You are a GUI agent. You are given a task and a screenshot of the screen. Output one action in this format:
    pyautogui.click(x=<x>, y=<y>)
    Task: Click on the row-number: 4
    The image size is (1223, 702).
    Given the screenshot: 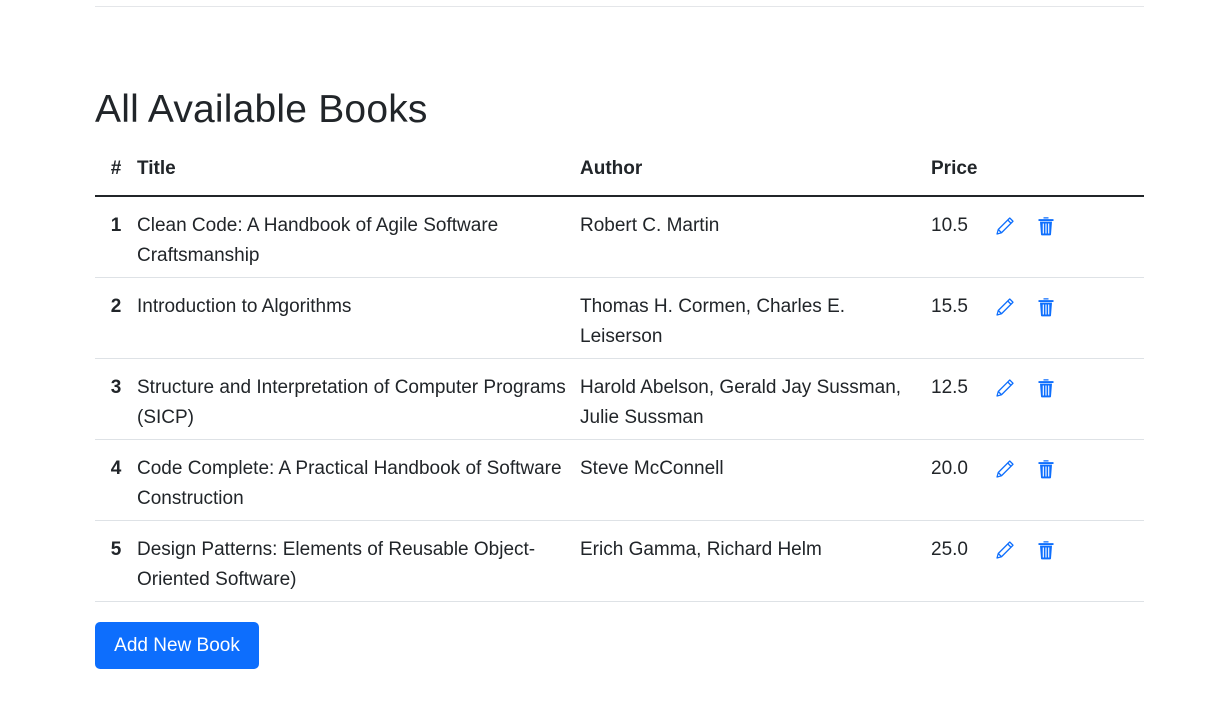 What is the action you would take?
    pyautogui.click(x=116, y=480)
    